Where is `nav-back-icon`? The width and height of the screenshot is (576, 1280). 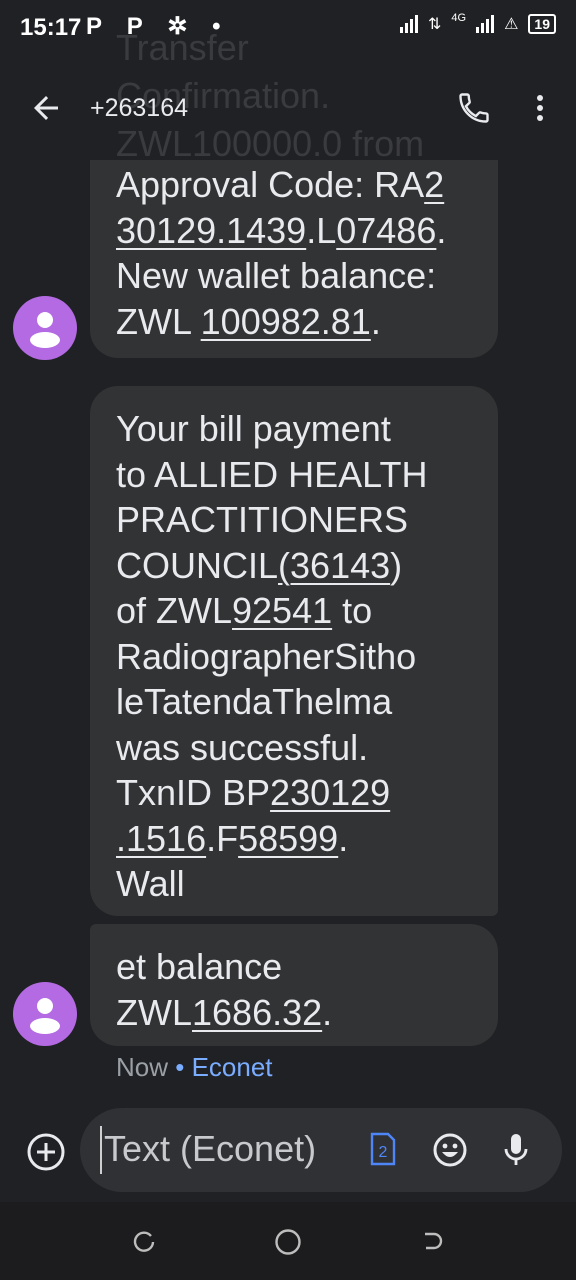 nav-back-icon is located at coordinates (432, 1242).